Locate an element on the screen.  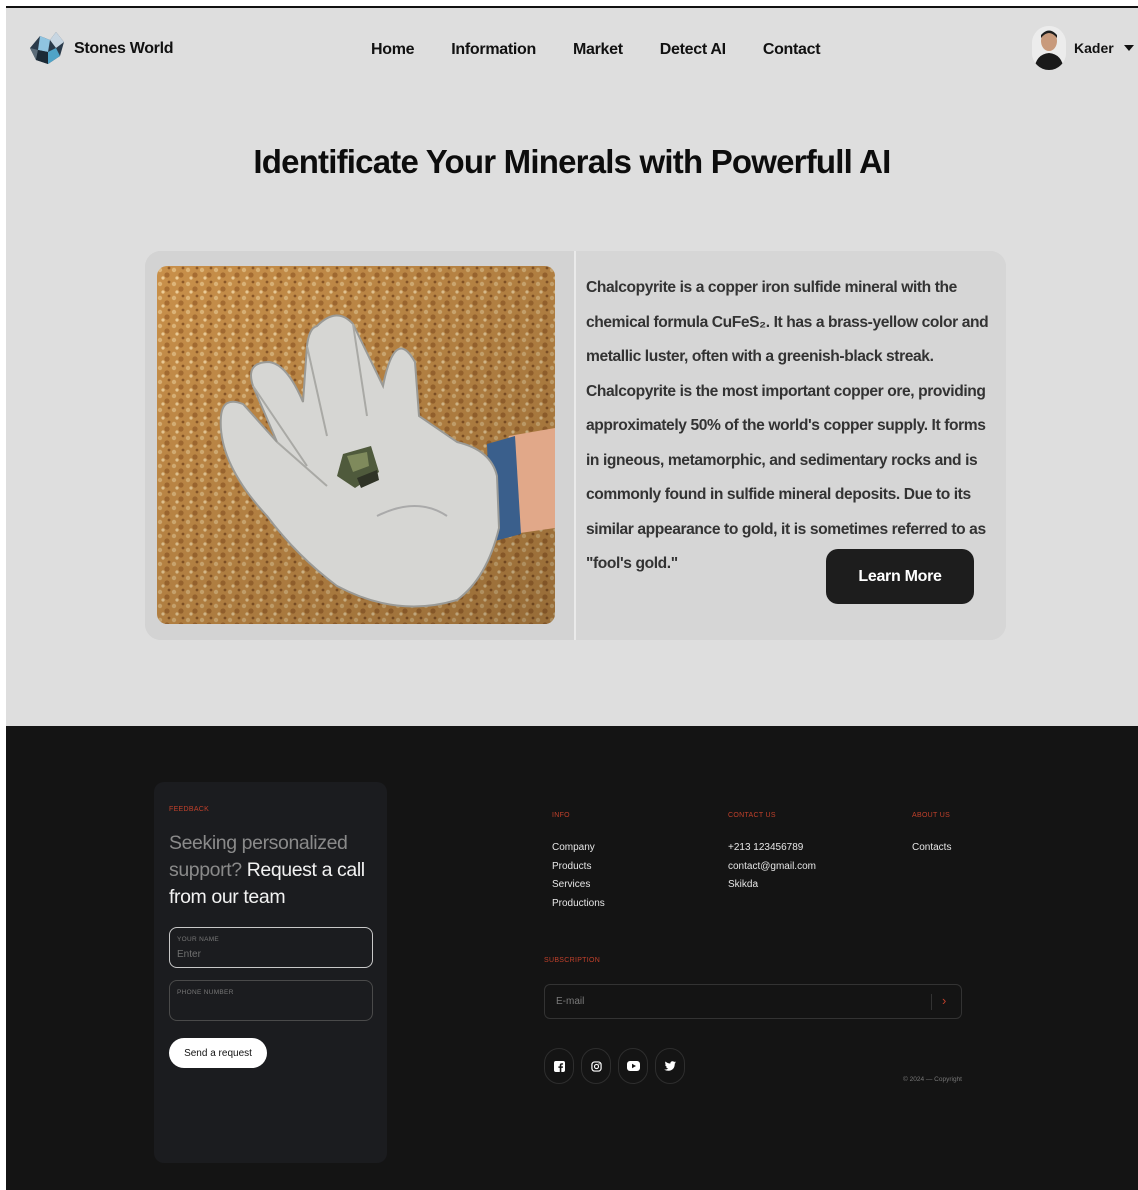
brand: Stones World is located at coordinates (100, 49).